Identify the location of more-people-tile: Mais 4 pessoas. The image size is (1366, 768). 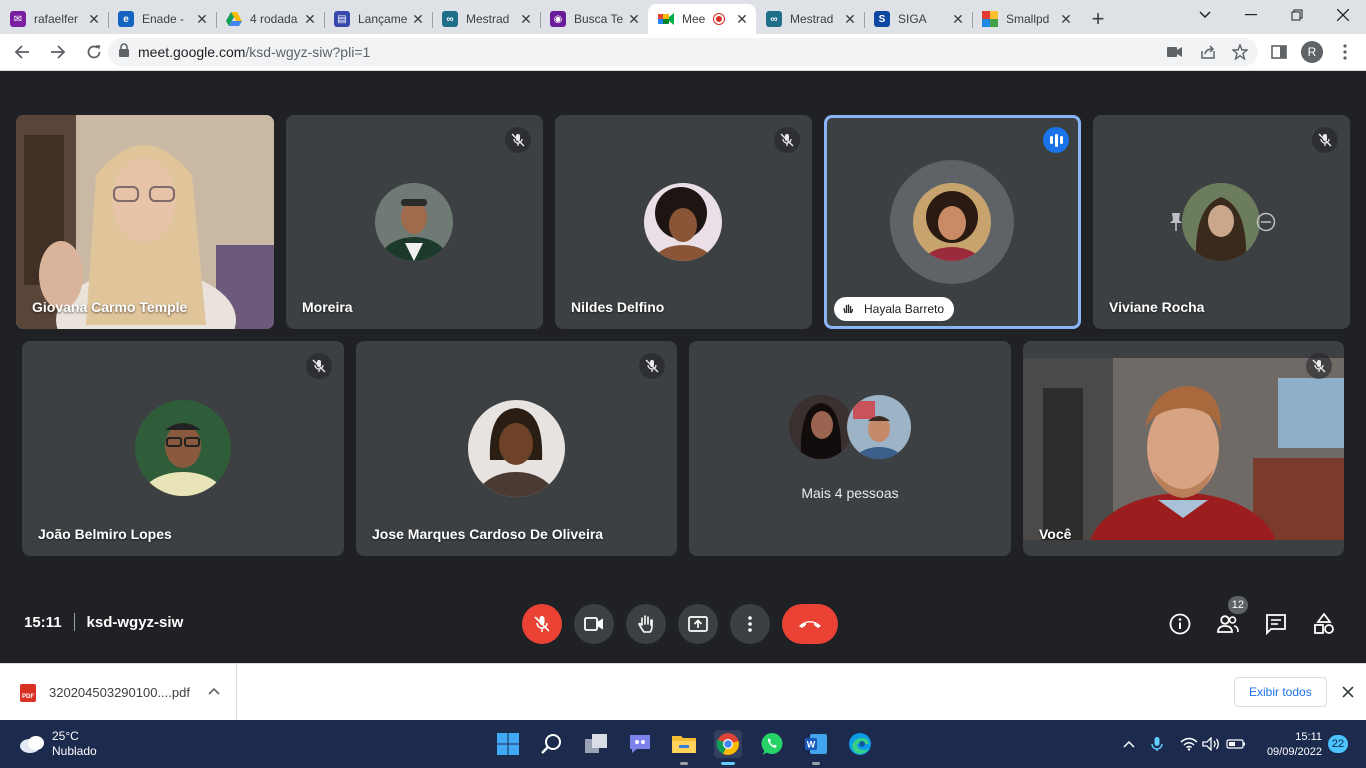
(850, 448).